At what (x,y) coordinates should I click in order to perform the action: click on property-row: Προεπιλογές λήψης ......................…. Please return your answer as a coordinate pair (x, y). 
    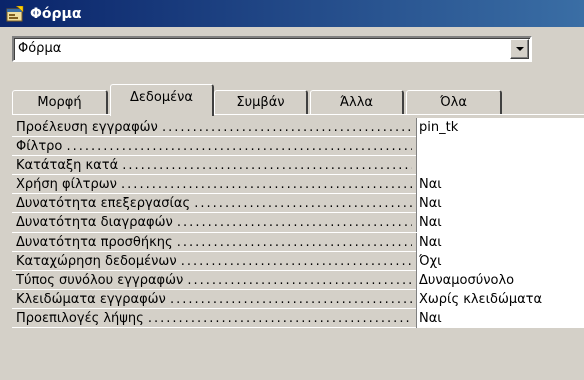
    Looking at the image, I should click on (298, 318).